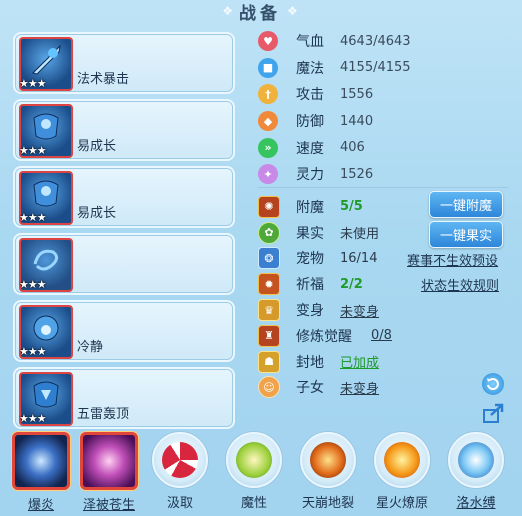 This screenshot has height=516, width=522. What do you see at coordinates (124, 197) in the screenshot?
I see `equipment-slot-3: ★★★ 易成长` at bounding box center [124, 197].